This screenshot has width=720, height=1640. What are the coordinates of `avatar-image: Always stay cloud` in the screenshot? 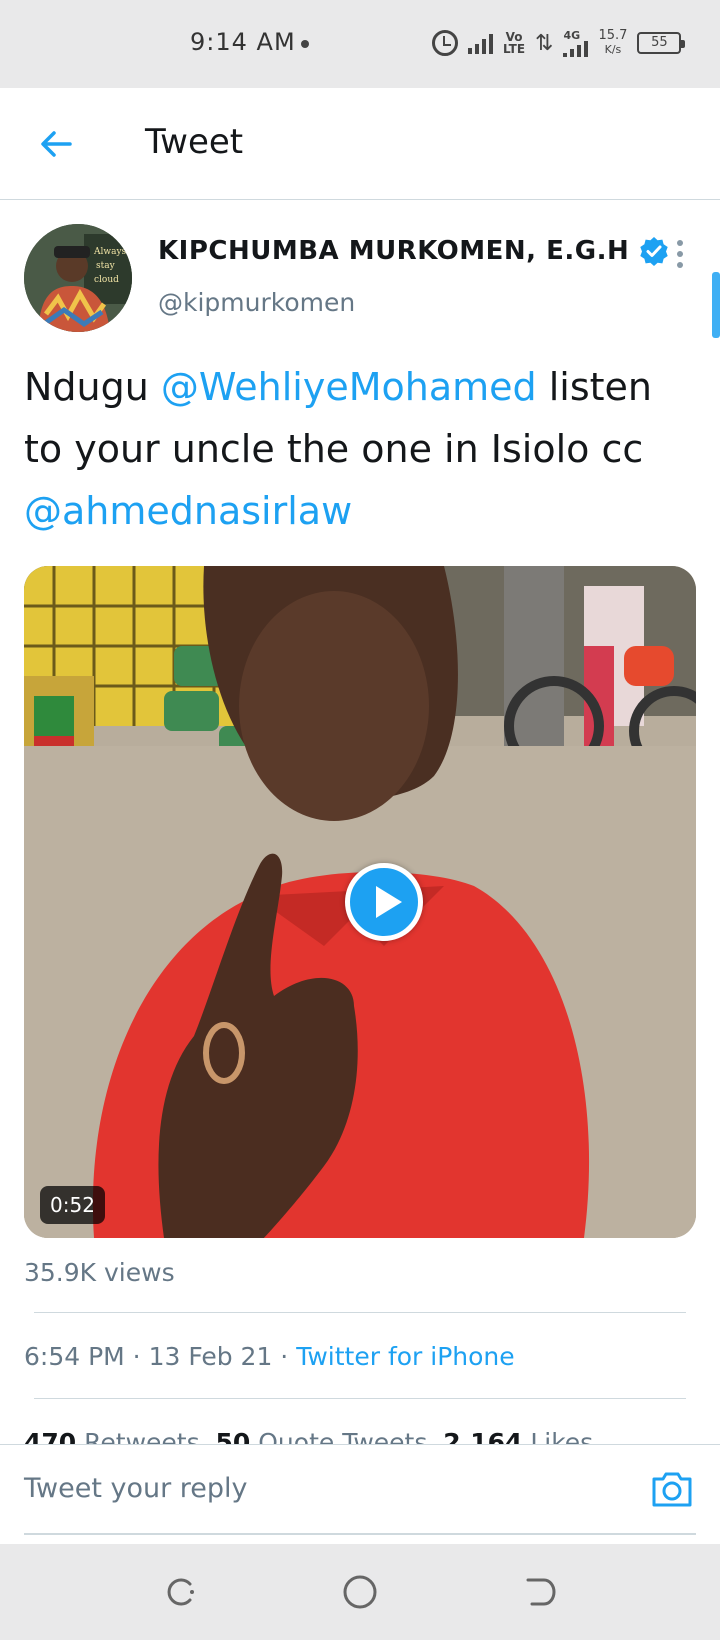 It's located at (78, 278).